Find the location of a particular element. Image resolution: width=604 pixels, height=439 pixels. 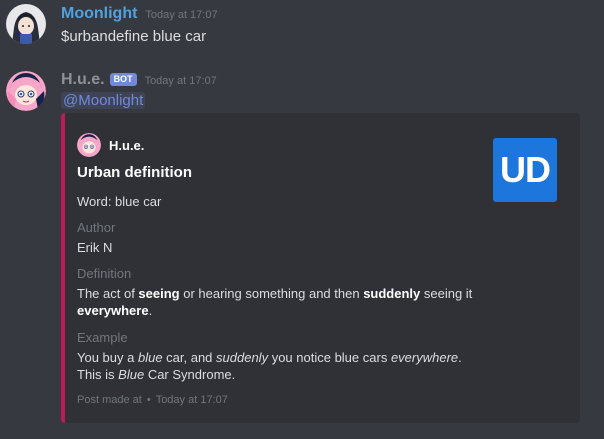

bot-avatar is located at coordinates (26, 91).